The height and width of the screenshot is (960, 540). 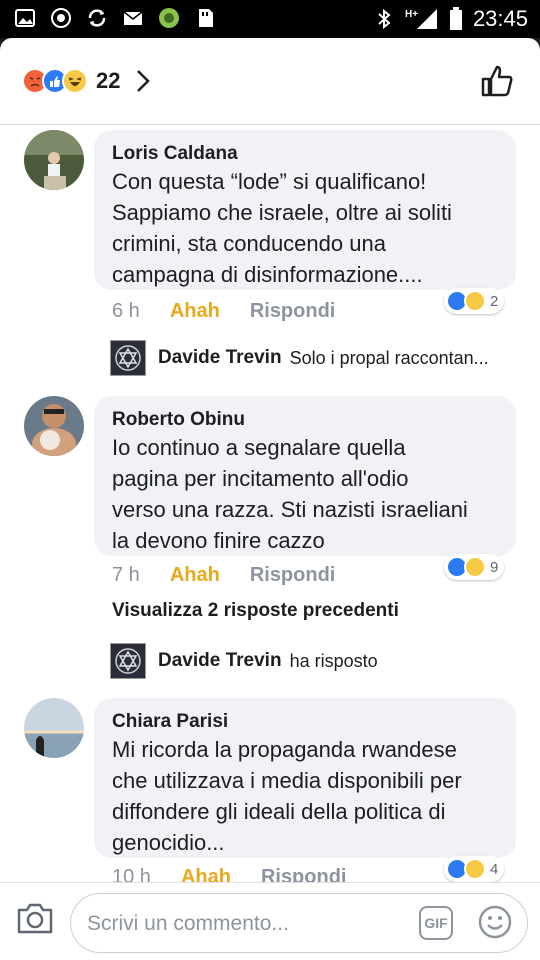 I want to click on comment-author: Chiara Parisi, so click(x=306, y=722).